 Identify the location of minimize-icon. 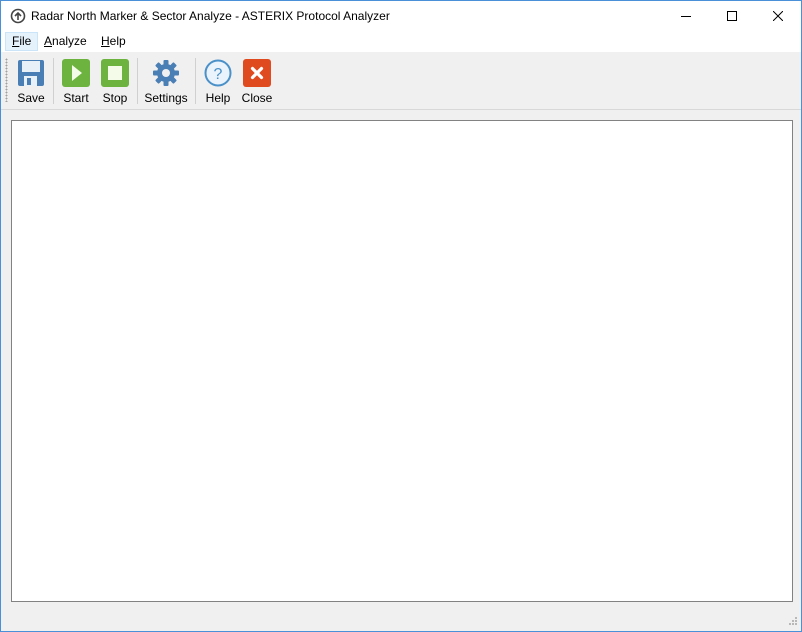
(686, 16).